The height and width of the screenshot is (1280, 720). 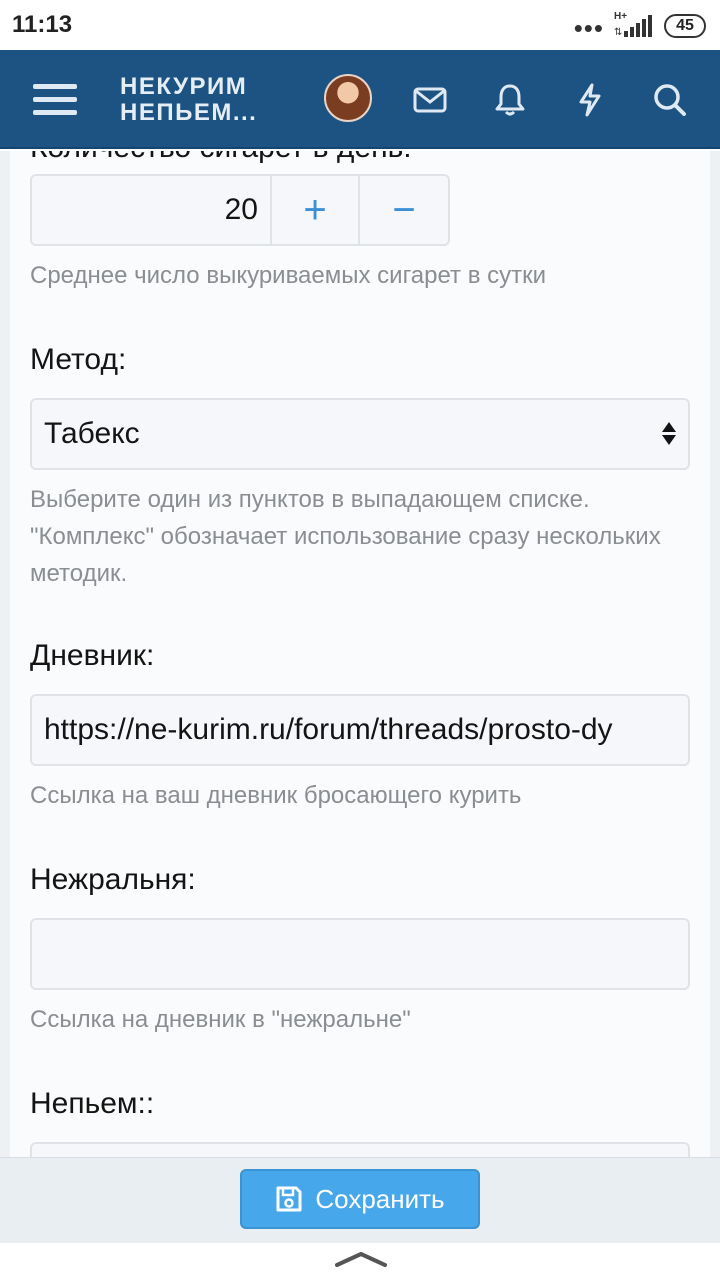 I want to click on increment-button: +, so click(x=316, y=210).